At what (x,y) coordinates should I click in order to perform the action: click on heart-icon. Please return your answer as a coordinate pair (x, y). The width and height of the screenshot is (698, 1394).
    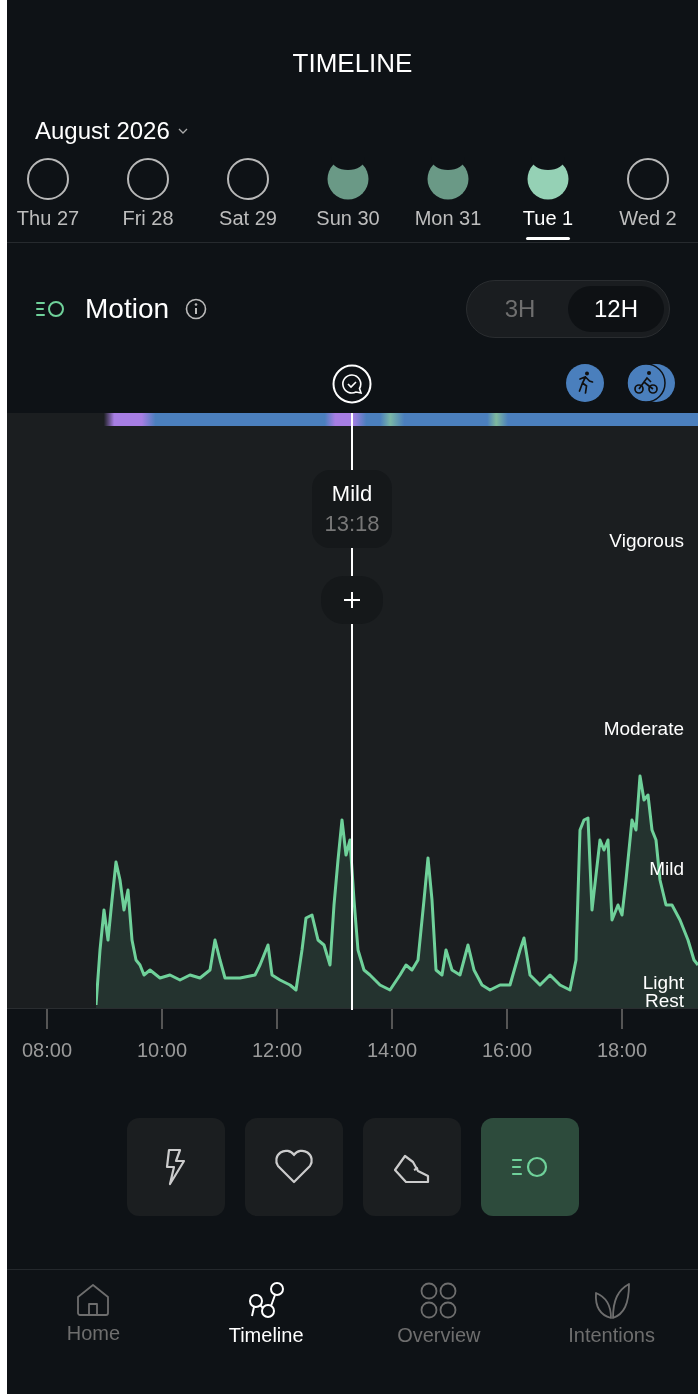
    Looking at the image, I should click on (293, 1167).